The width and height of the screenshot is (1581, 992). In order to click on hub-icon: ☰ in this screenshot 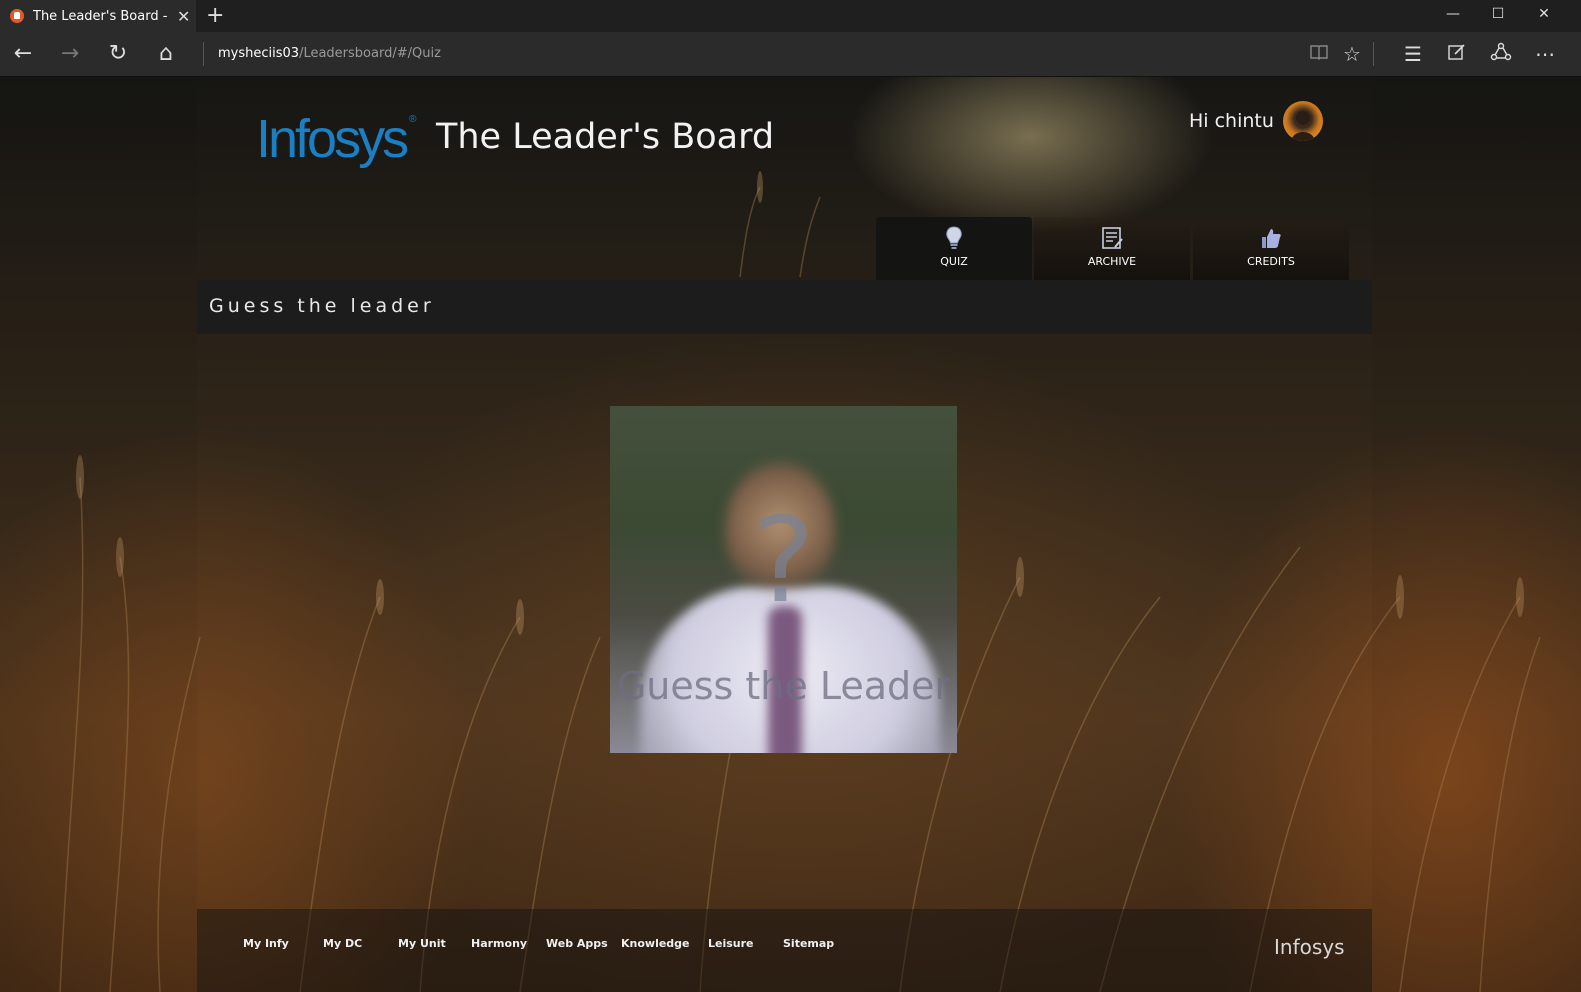, I will do `click(1413, 54)`.